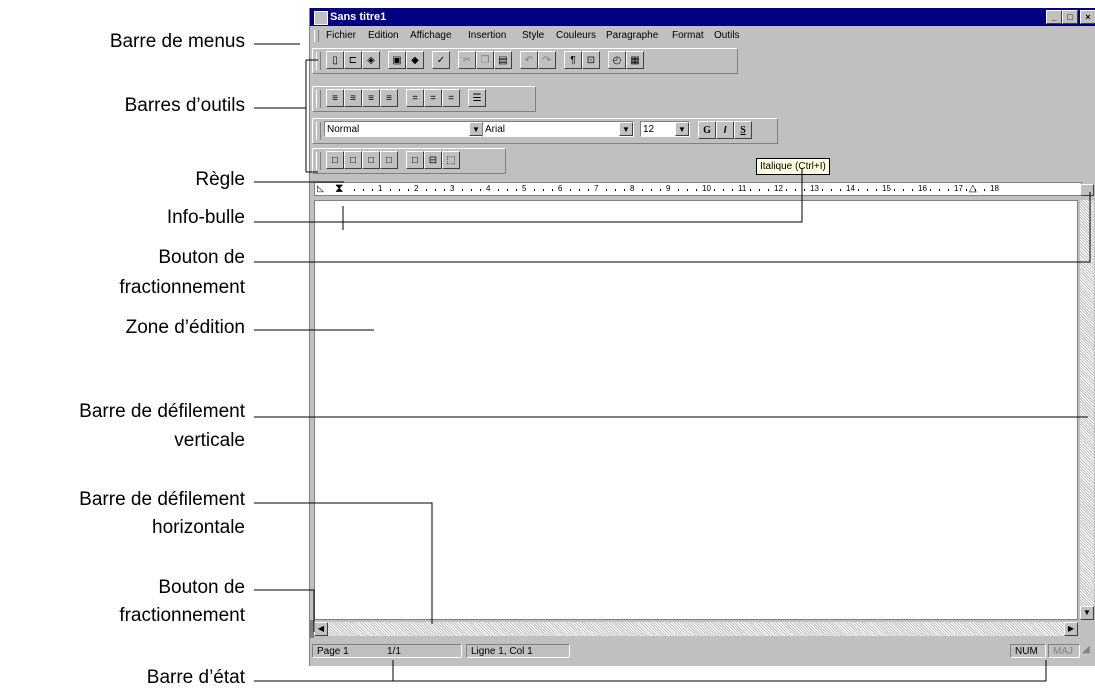  What do you see at coordinates (650, 671) in the screenshot?
I see `leader-statusbar` at bounding box center [650, 671].